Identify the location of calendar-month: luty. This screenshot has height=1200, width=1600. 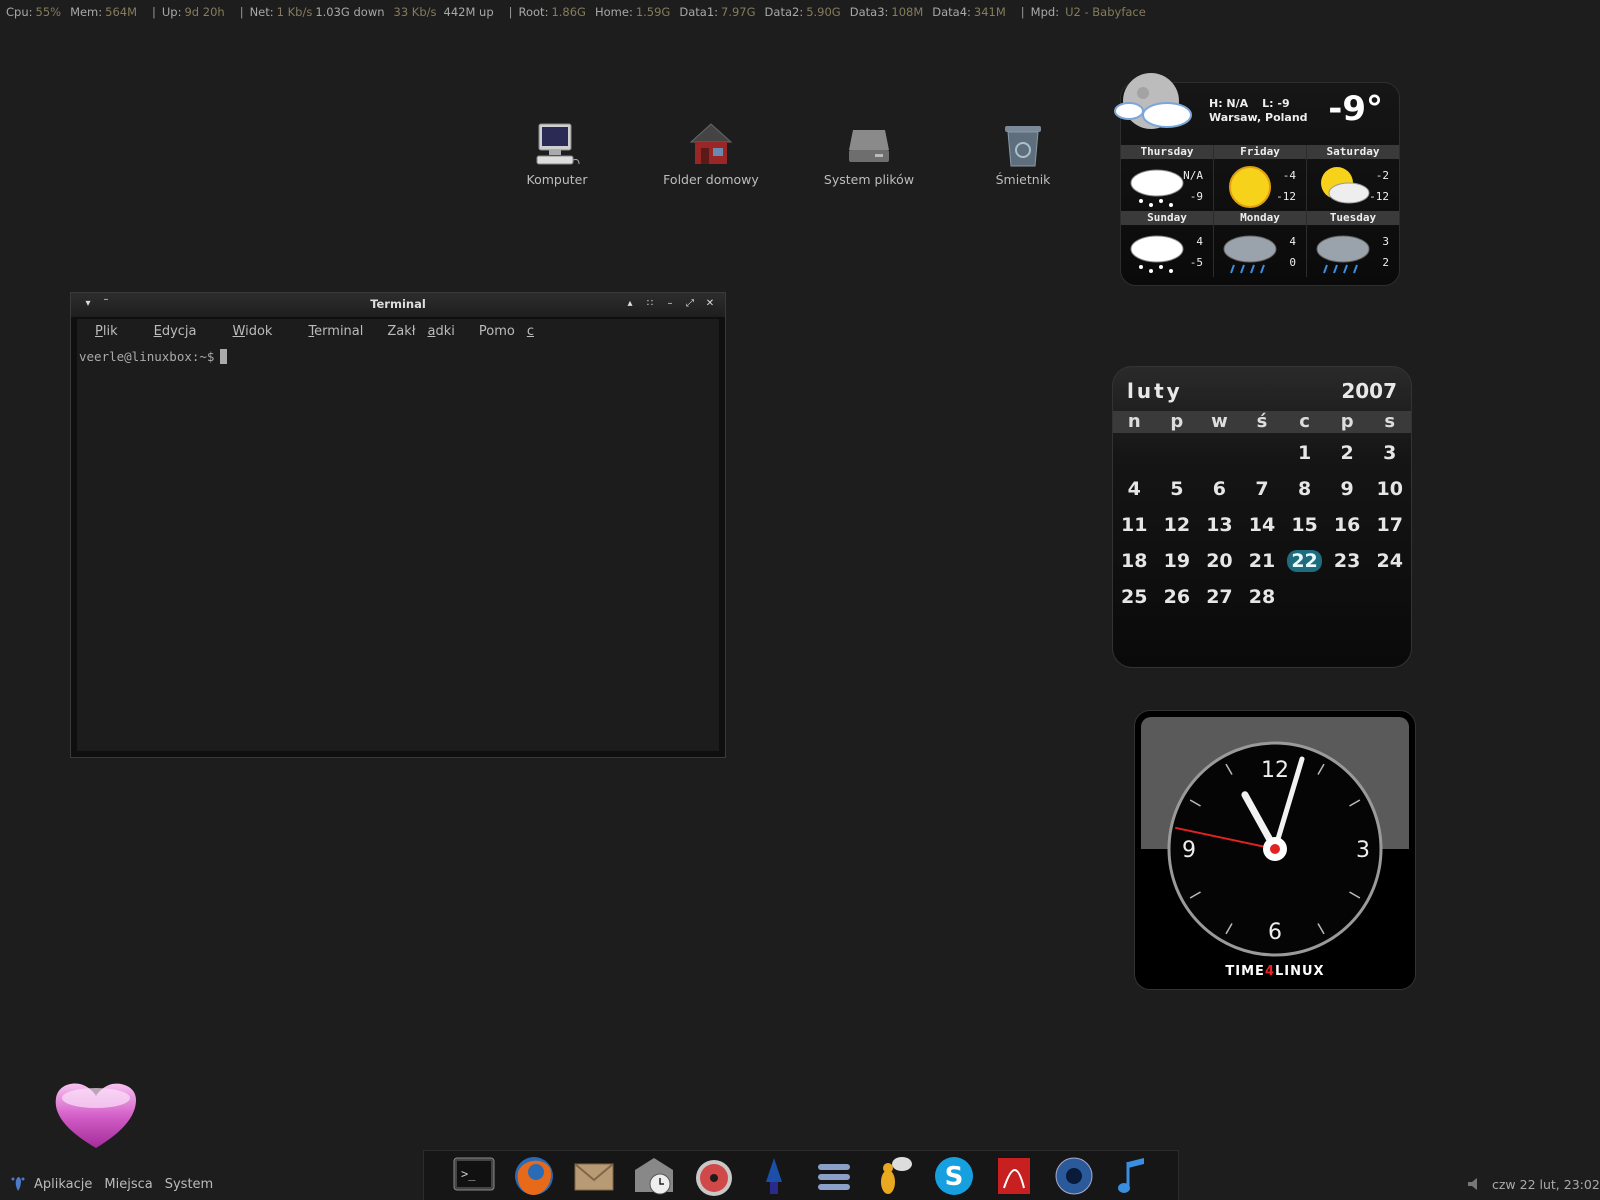
(1155, 391).